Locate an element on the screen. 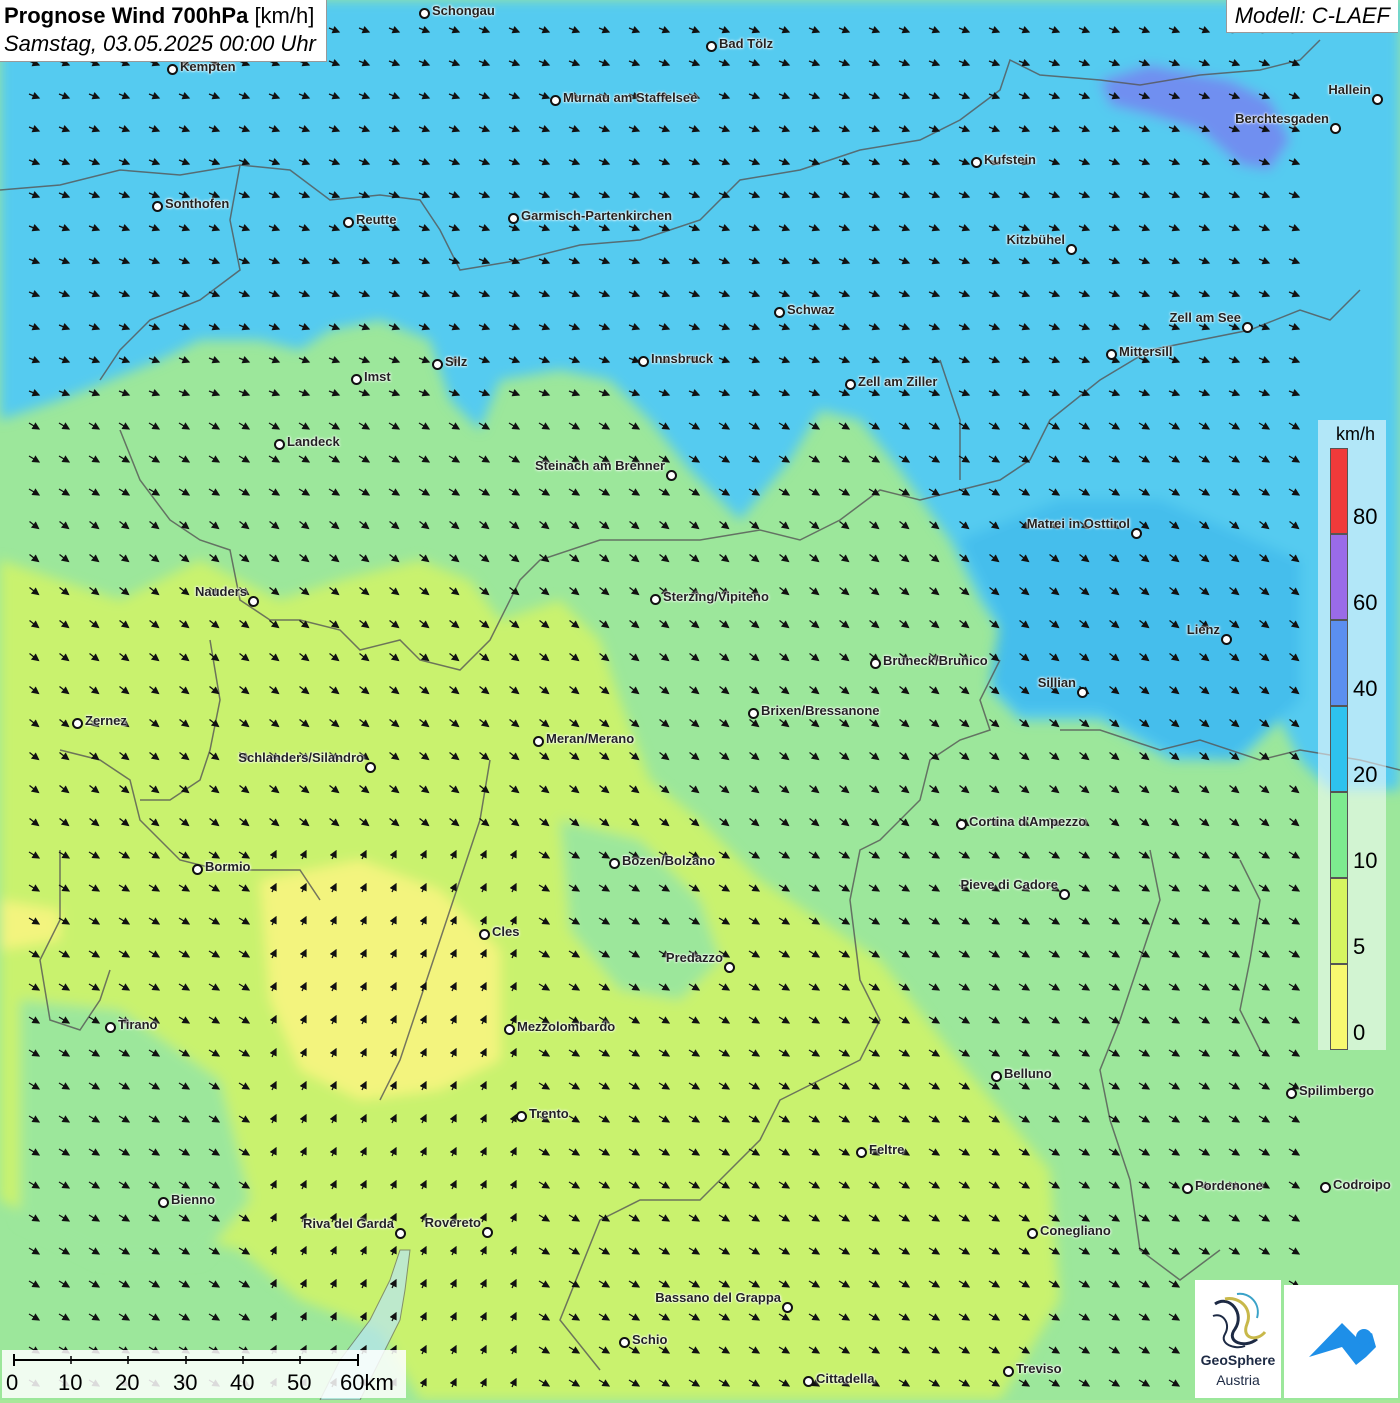 The height and width of the screenshot is (1403, 1400). legend-label: 0 is located at coordinates (1359, 1032).